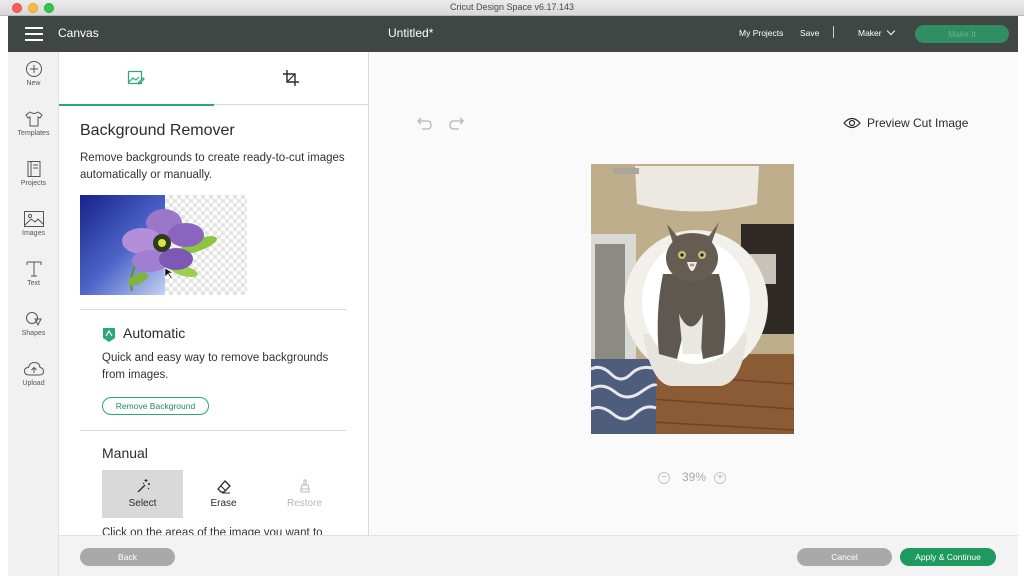 Image resolution: width=1024 pixels, height=576 pixels. I want to click on menu-icon, so click(34, 34).